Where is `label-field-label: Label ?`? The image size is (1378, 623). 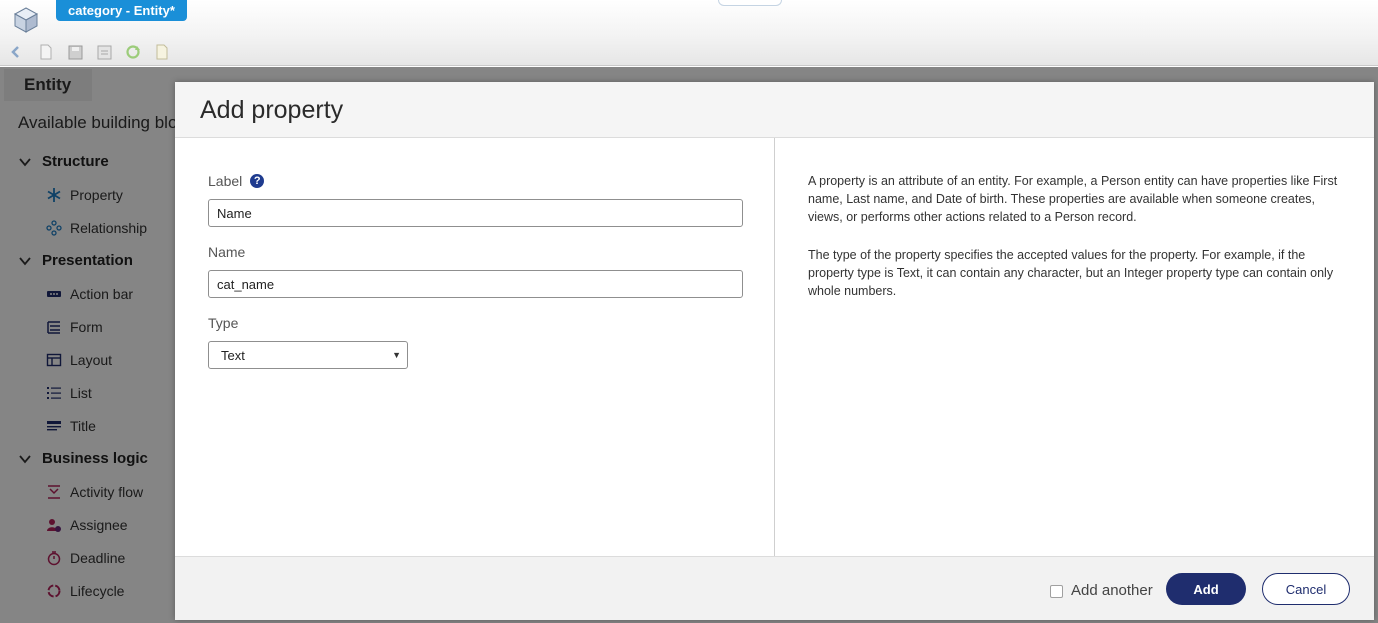
label-field-label: Label ? is located at coordinates (236, 181).